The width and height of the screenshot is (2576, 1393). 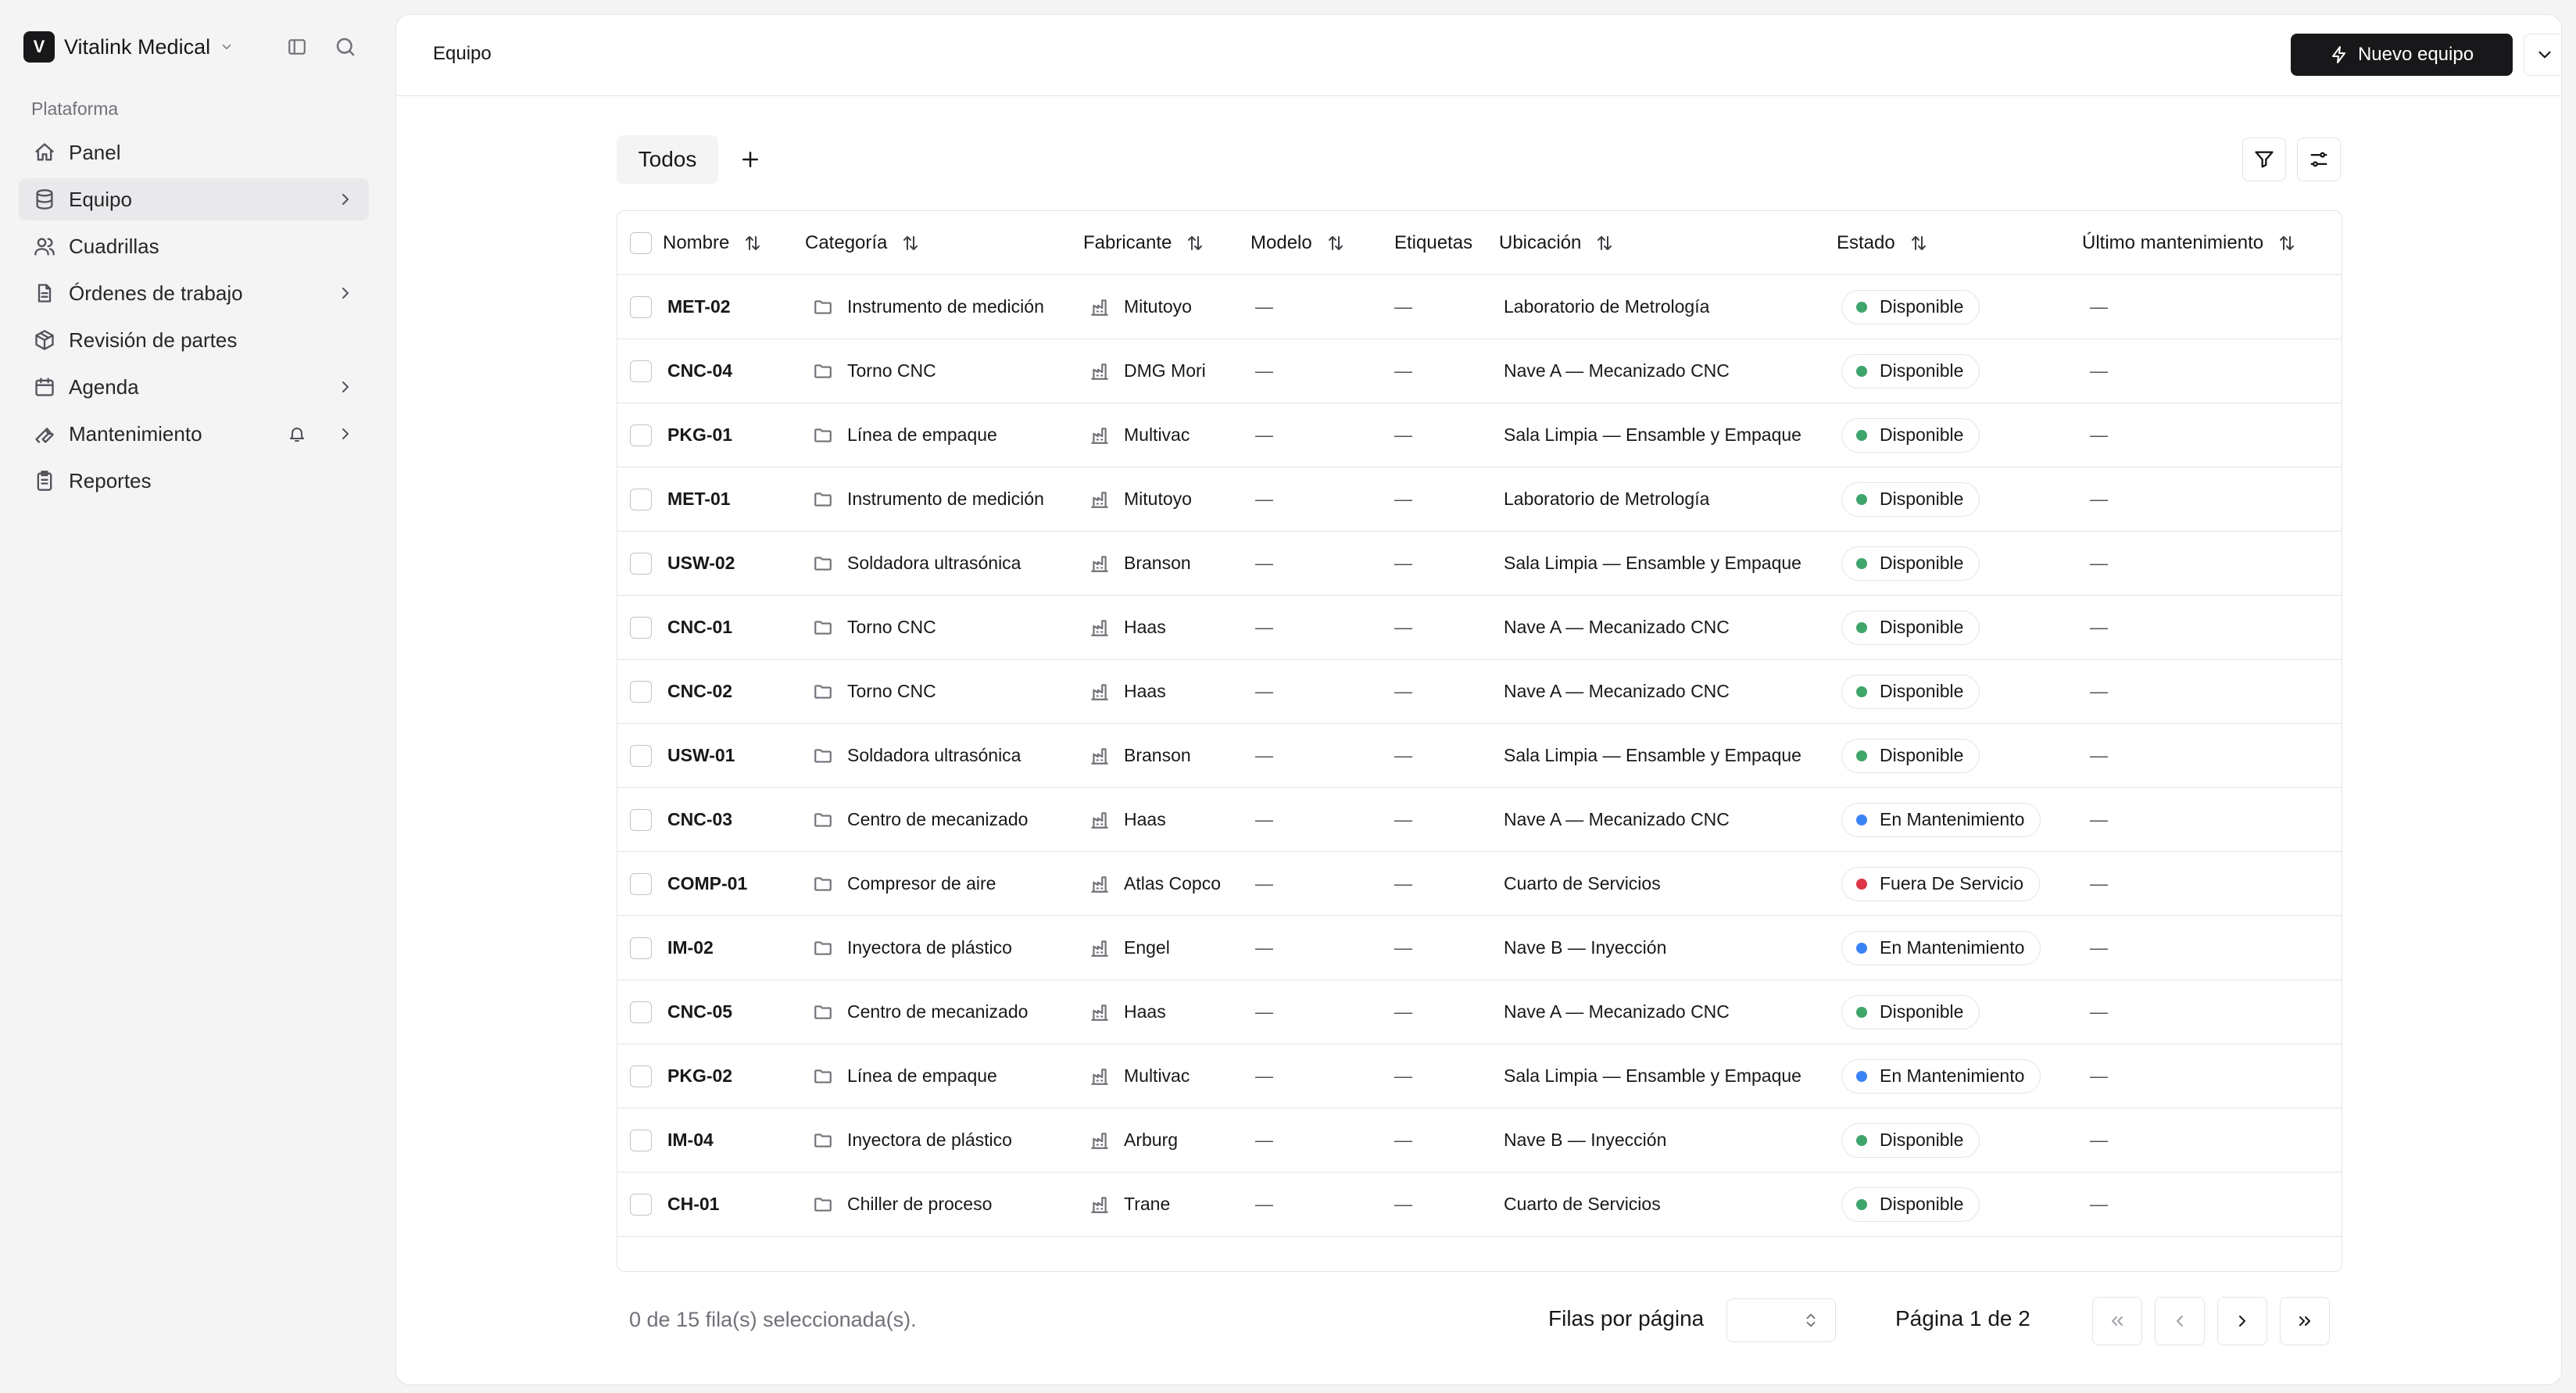 What do you see at coordinates (194, 199) in the screenshot?
I see `sidebar-item-equipo: Equipo` at bounding box center [194, 199].